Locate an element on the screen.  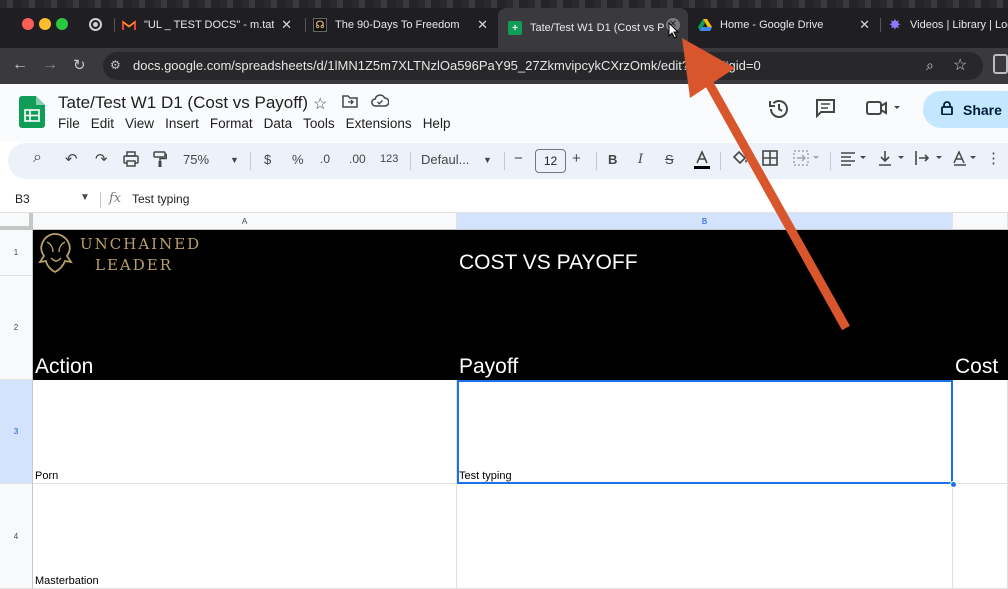
search-menus-icon: ⌕ is located at coordinates (37, 158).